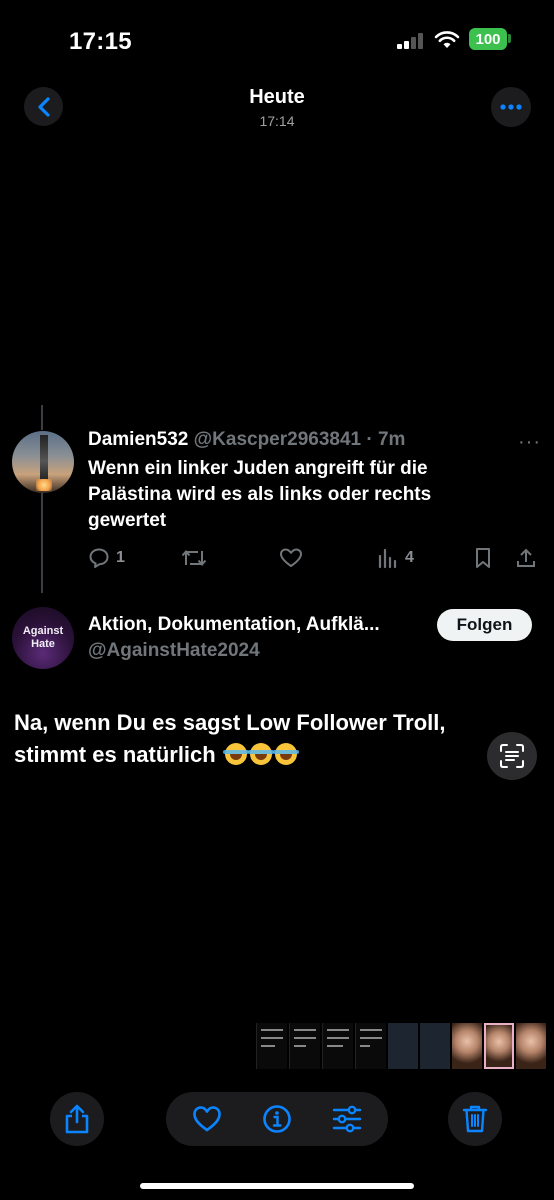 The height and width of the screenshot is (1200, 554). What do you see at coordinates (174, 650) in the screenshot?
I see `reply-author-handle: @AgainstHate2024` at bounding box center [174, 650].